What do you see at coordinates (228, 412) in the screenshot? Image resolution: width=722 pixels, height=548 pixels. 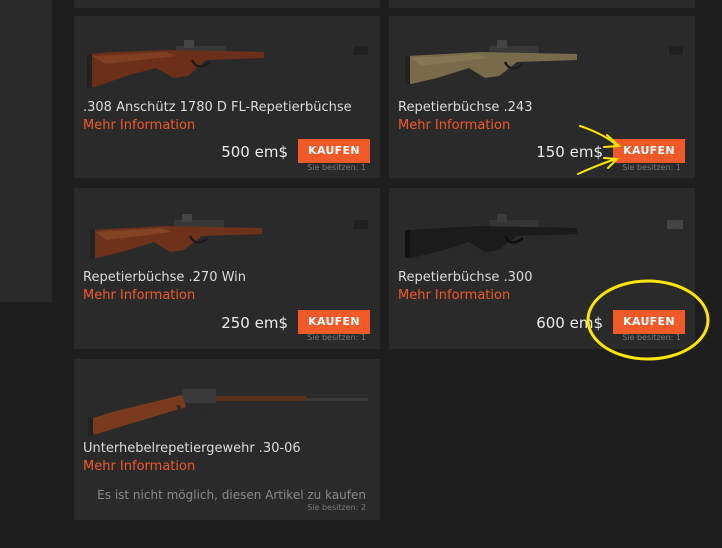 I see `lever-action-rifle-image` at bounding box center [228, 412].